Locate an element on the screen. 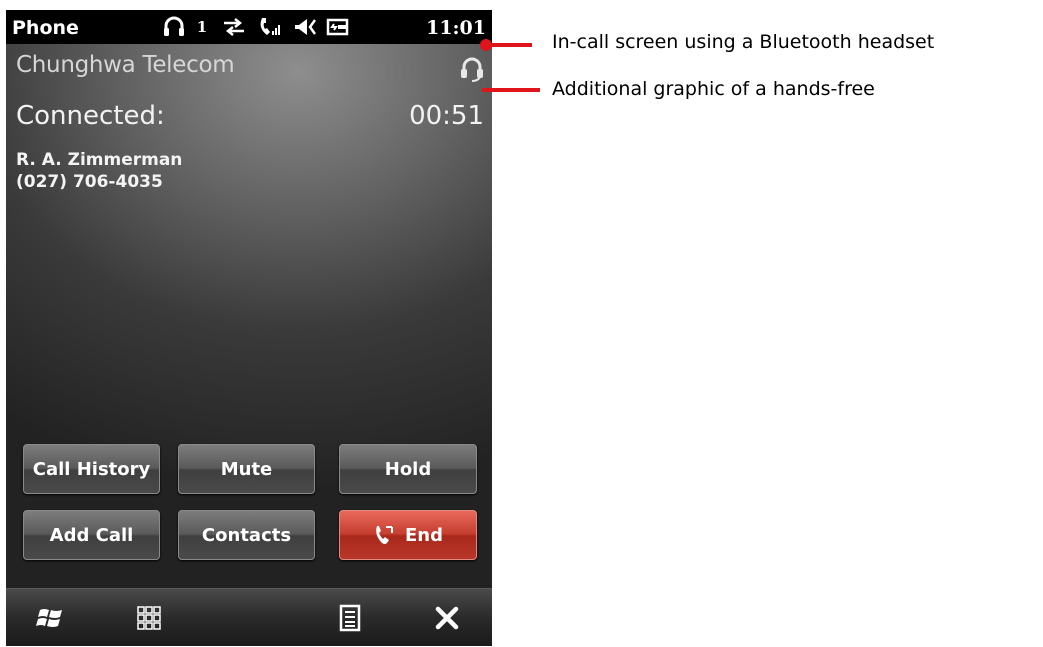 The width and height of the screenshot is (1043, 647). menu-icon is located at coordinates (350, 618).